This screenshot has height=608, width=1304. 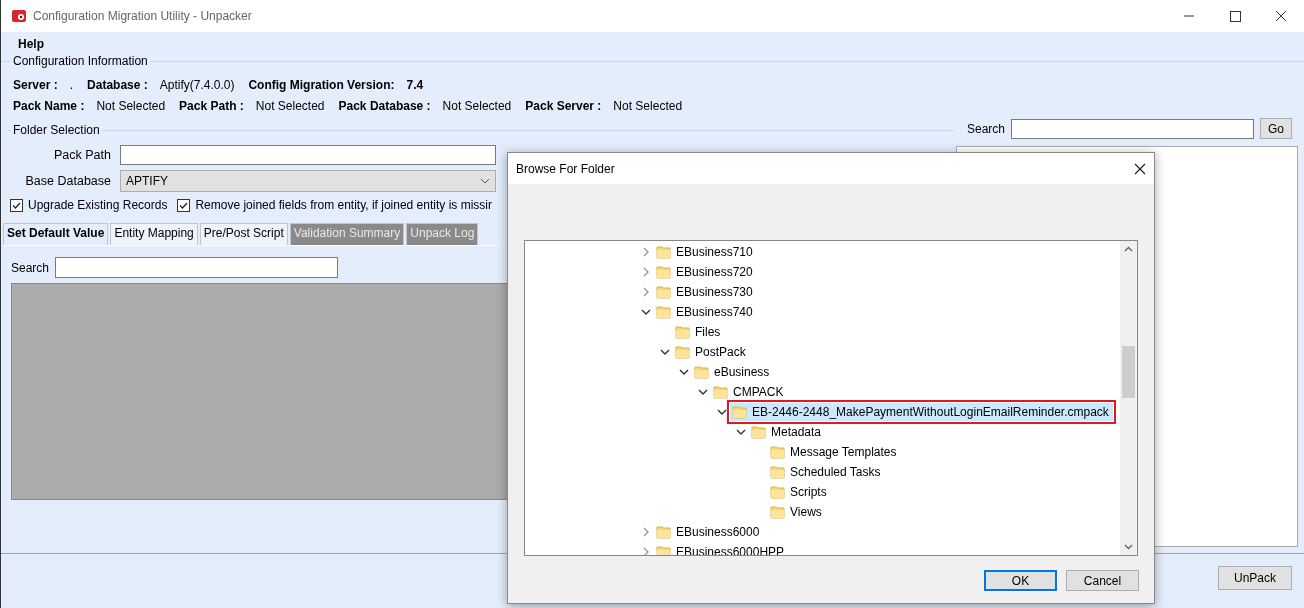 I want to click on menu-item: Help, so click(x=31, y=44).